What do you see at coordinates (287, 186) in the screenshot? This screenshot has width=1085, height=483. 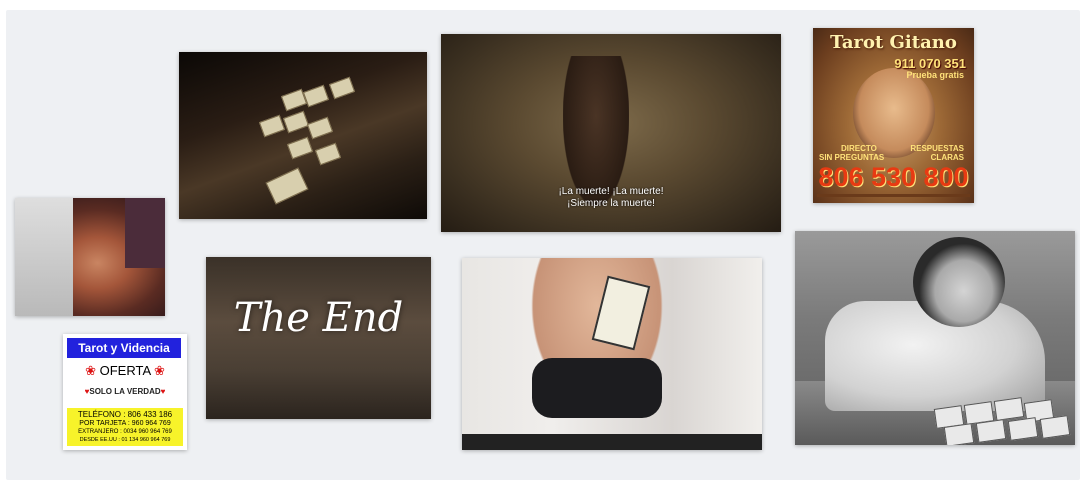 I see `card-deck` at bounding box center [287, 186].